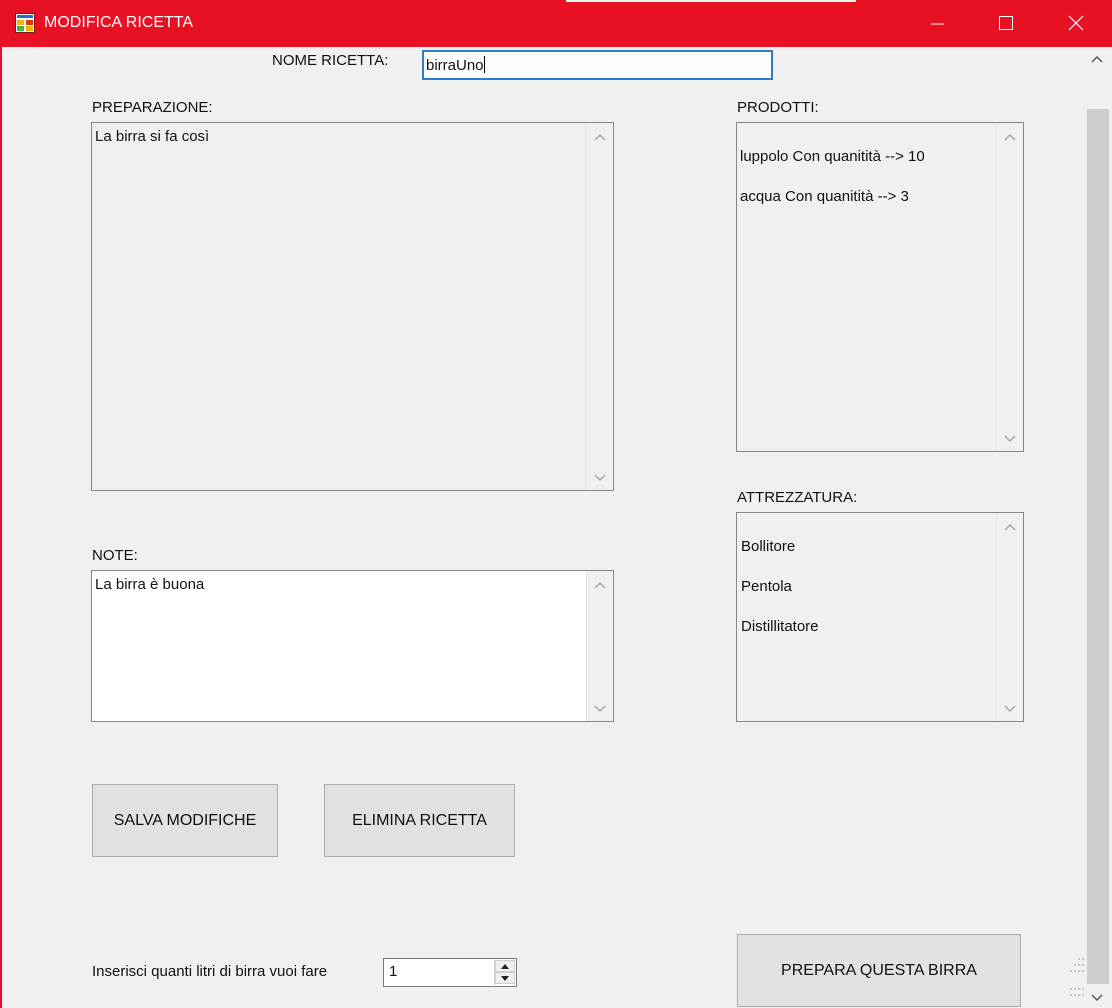 The height and width of the screenshot is (1008, 1112). What do you see at coordinates (866, 157) in the screenshot?
I see `list-item: luppolo Con quanitità --> 10` at bounding box center [866, 157].